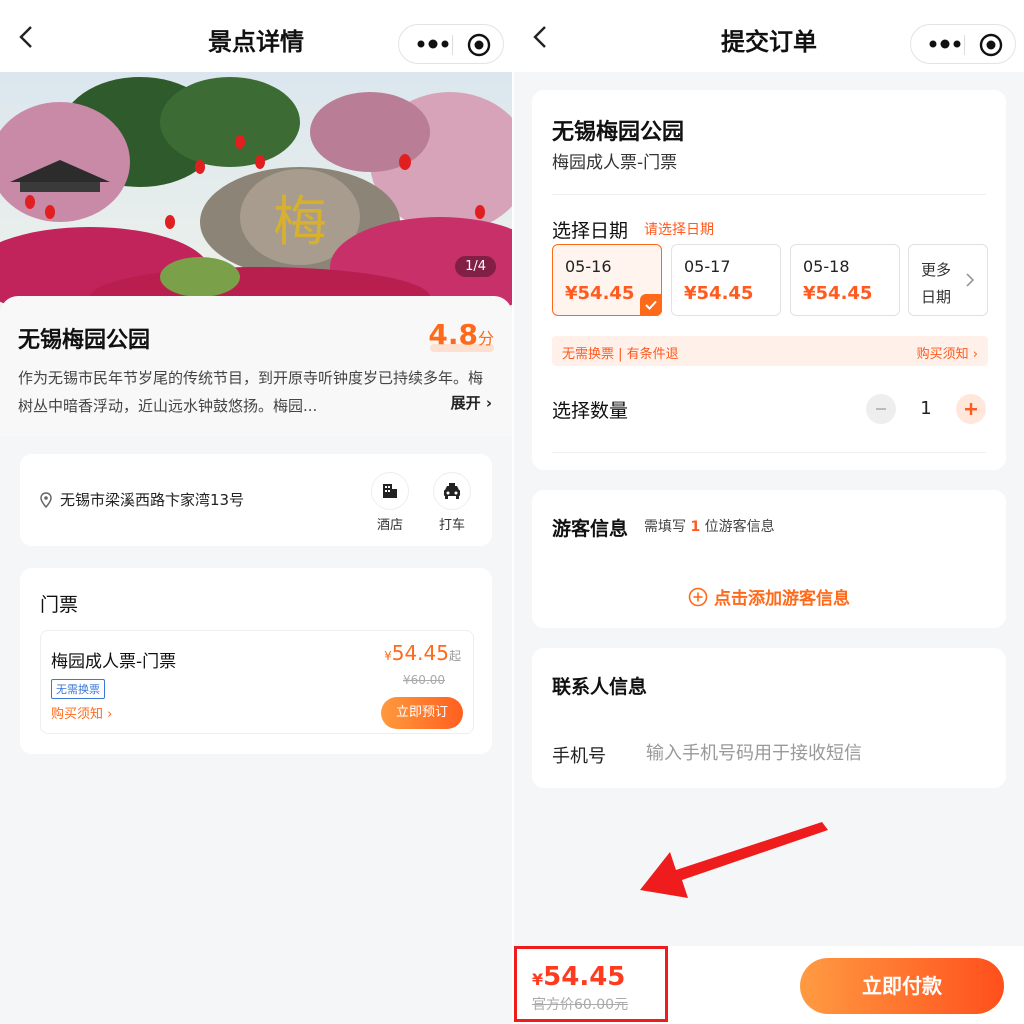 The width and height of the screenshot is (1024, 1024). What do you see at coordinates (588, 266) in the screenshot?
I see `date-text: 05-16` at bounding box center [588, 266].